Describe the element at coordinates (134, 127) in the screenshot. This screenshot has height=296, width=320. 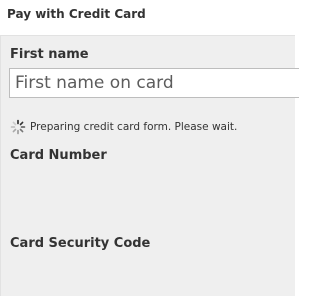
I see `loading-message: Preparing credit card form. Please wait.` at that location.